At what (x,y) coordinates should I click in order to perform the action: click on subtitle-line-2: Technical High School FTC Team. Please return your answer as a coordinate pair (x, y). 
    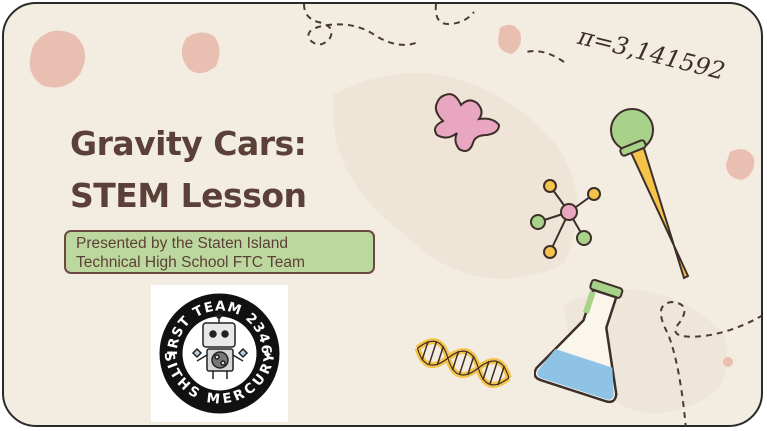
    Looking at the image, I should click on (190, 262).